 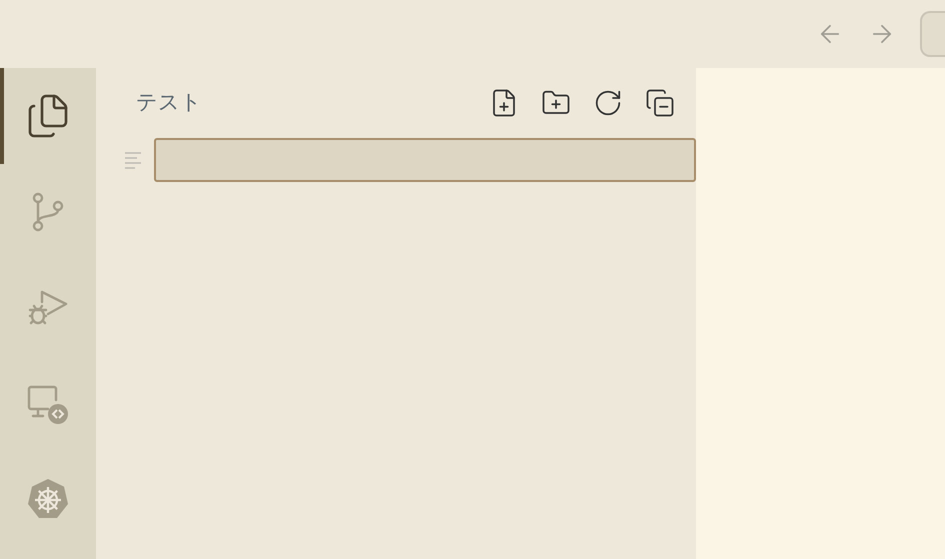 I want to click on input-field, so click(x=425, y=160).